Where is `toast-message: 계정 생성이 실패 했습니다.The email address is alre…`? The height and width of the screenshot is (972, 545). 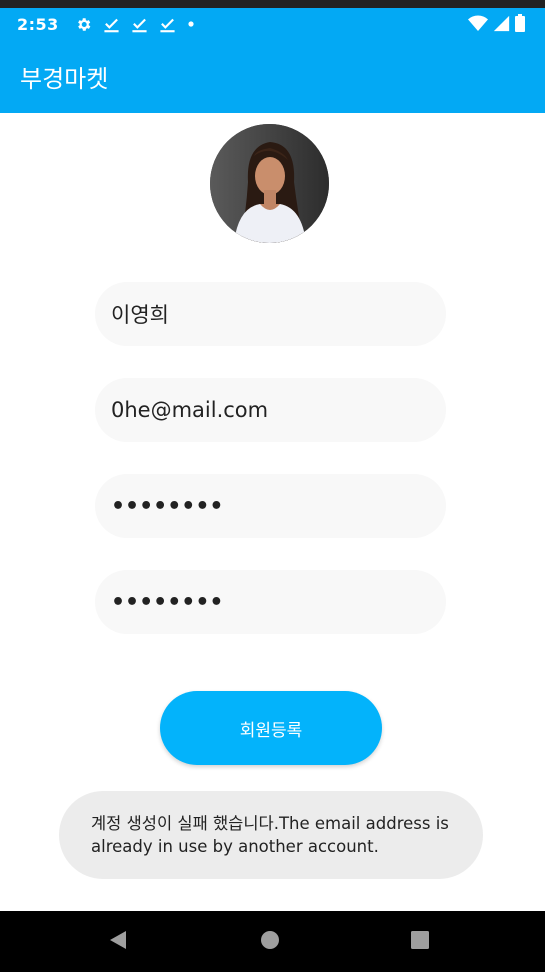 toast-message: 계정 생성이 실패 했습니다.The email address is alre… is located at coordinates (270, 835).